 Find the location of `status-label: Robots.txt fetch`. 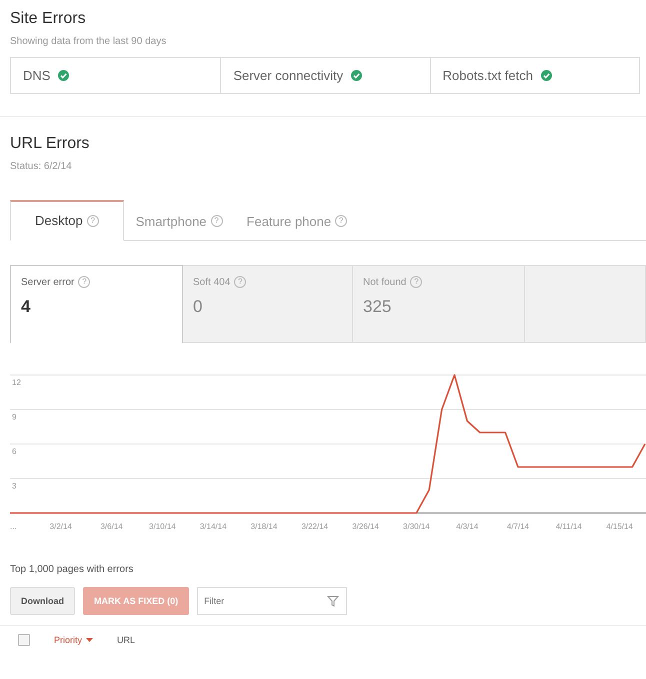

status-label: Robots.txt fetch is located at coordinates (487, 75).